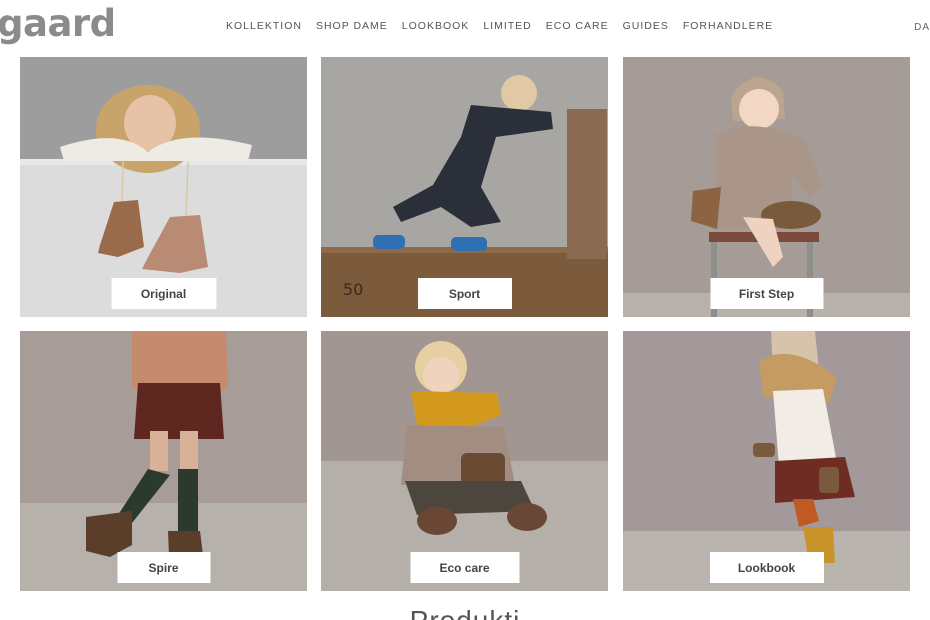 This screenshot has height=620, width=930. Describe the element at coordinates (163, 187) in the screenshot. I see `collection-tile-original: Original` at that location.